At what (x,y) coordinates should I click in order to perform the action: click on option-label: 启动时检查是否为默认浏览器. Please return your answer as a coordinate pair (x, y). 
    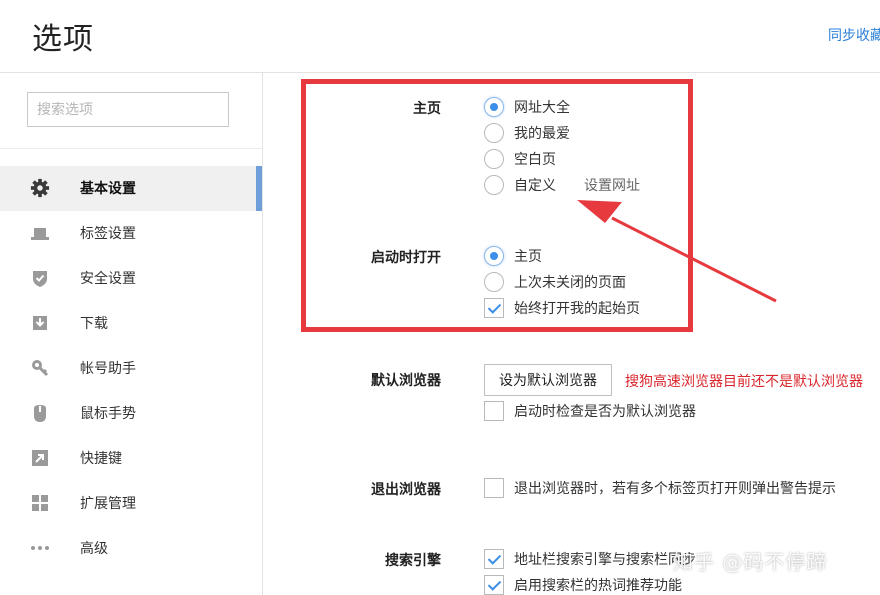
    Looking at the image, I should click on (605, 412).